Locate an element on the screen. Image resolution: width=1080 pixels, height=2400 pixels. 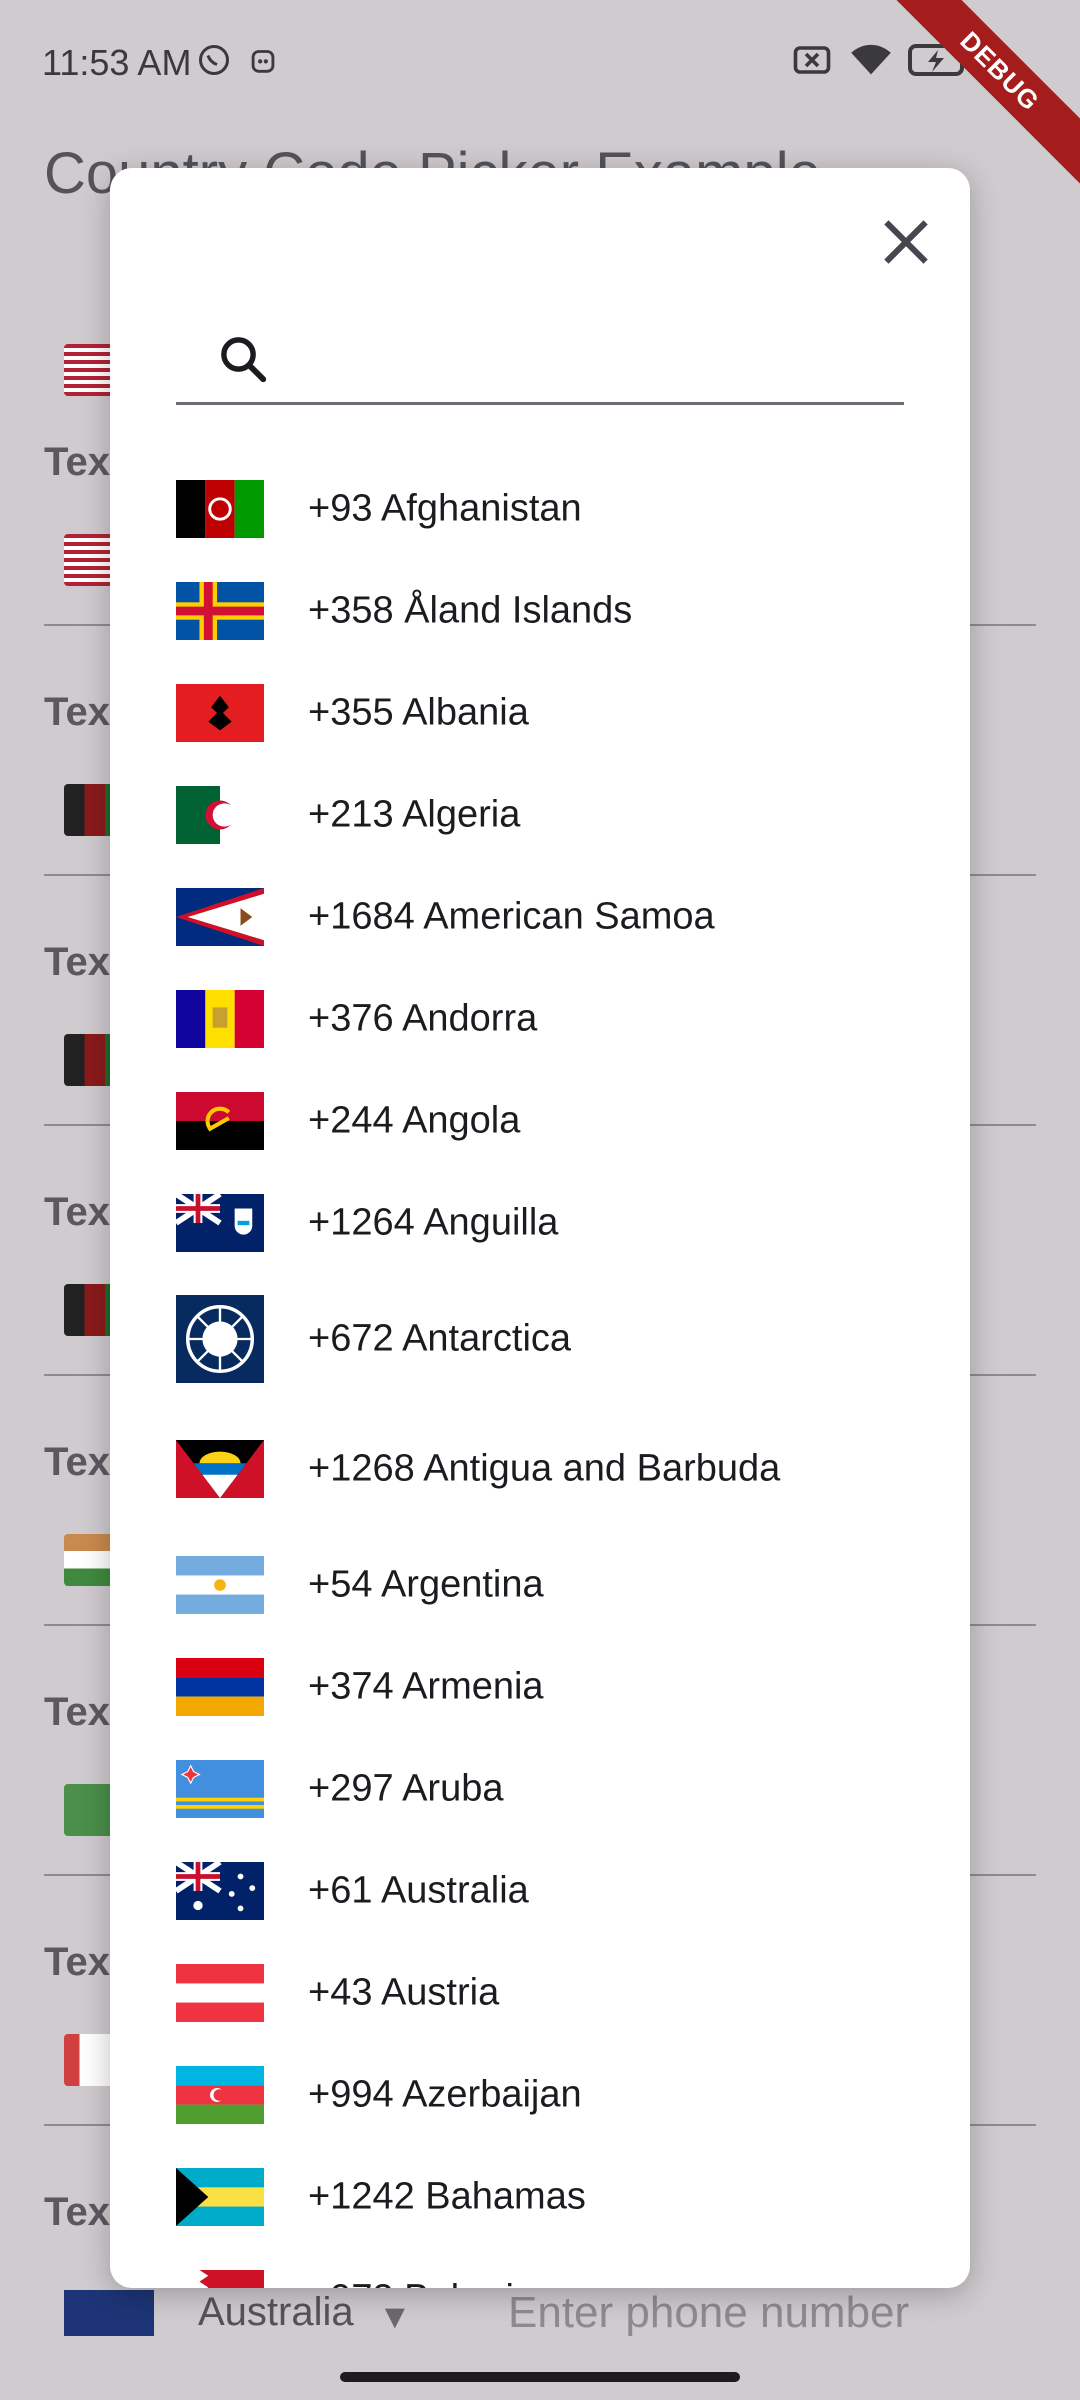
country-item-algeria: +213 Algeria is located at coordinates (540, 815).